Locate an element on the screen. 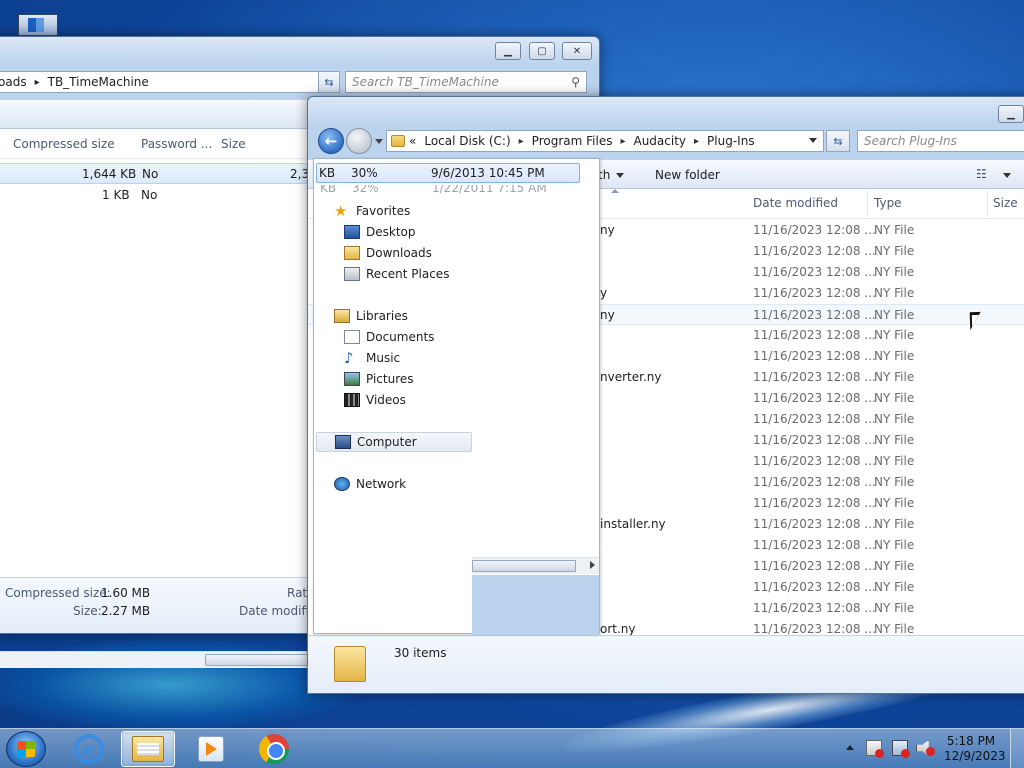  scroll-right-icon is located at coordinates (592, 565).